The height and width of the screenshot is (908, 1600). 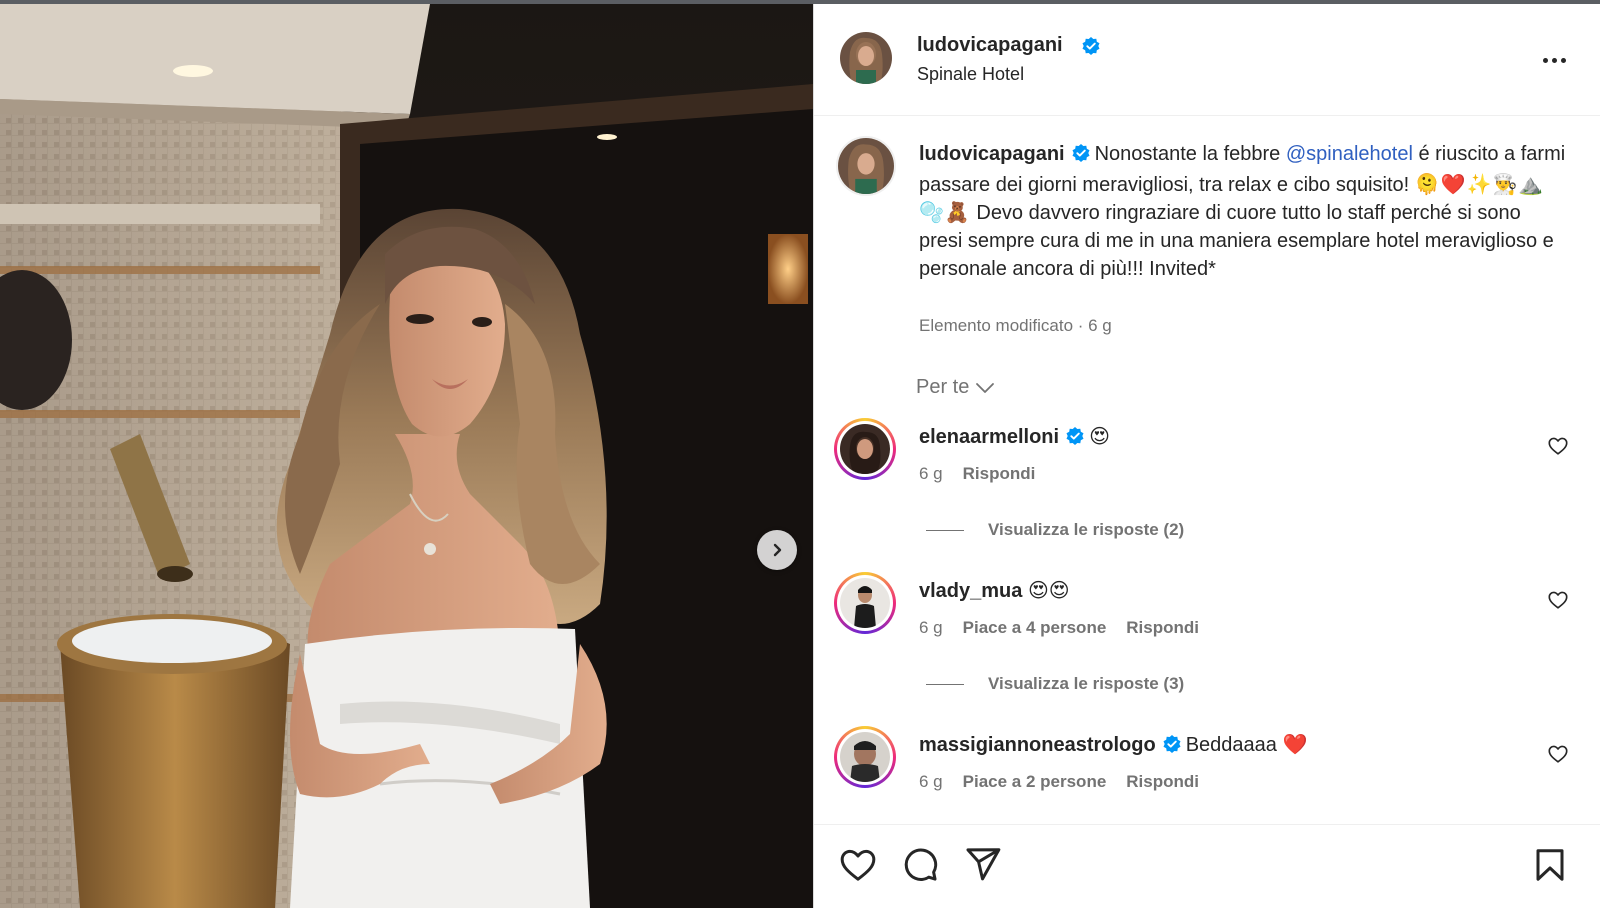 I want to click on author-avatar, so click(x=866, y=58).